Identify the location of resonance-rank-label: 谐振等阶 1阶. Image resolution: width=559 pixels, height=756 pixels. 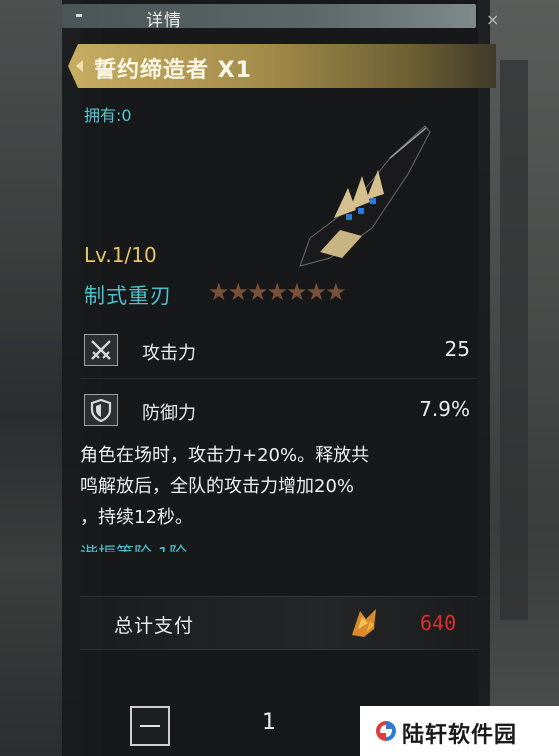
(280, 545).